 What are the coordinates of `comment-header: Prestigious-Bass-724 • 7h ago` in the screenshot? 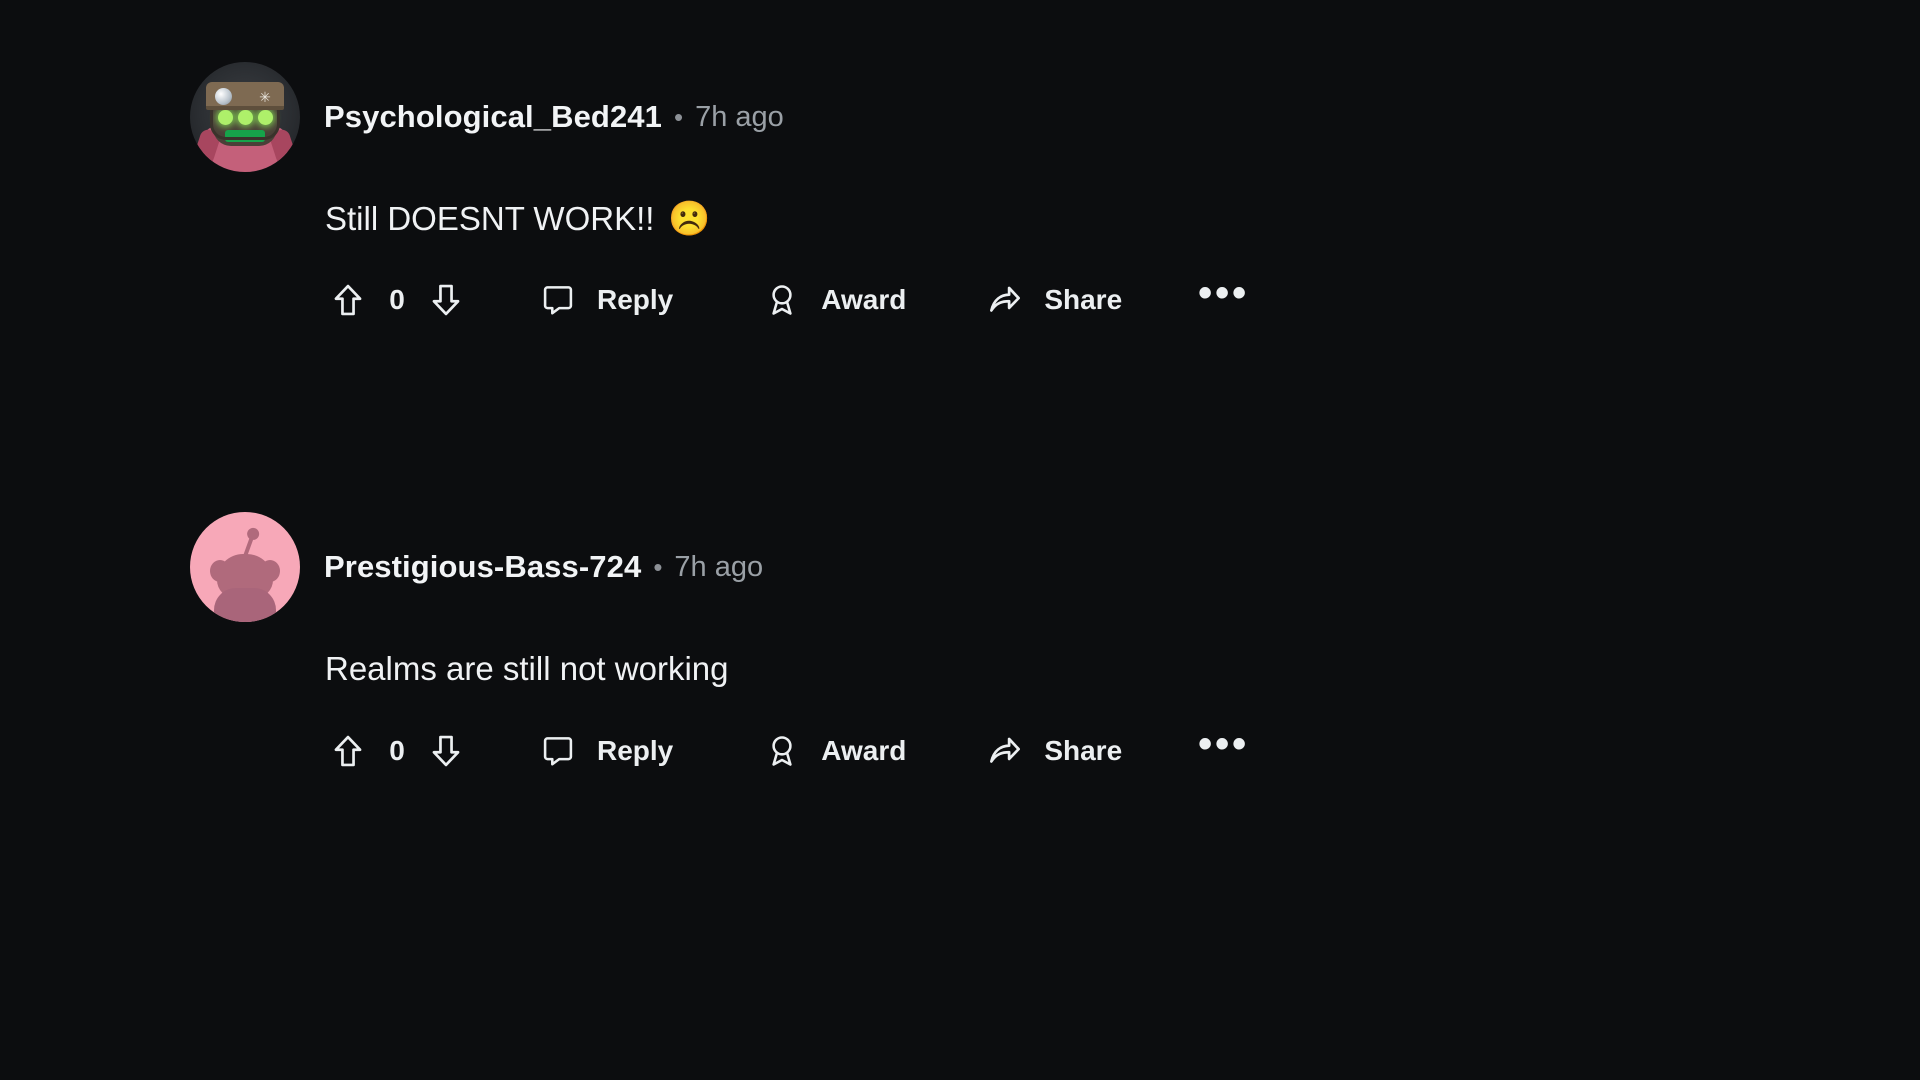 It's located at (1025, 567).